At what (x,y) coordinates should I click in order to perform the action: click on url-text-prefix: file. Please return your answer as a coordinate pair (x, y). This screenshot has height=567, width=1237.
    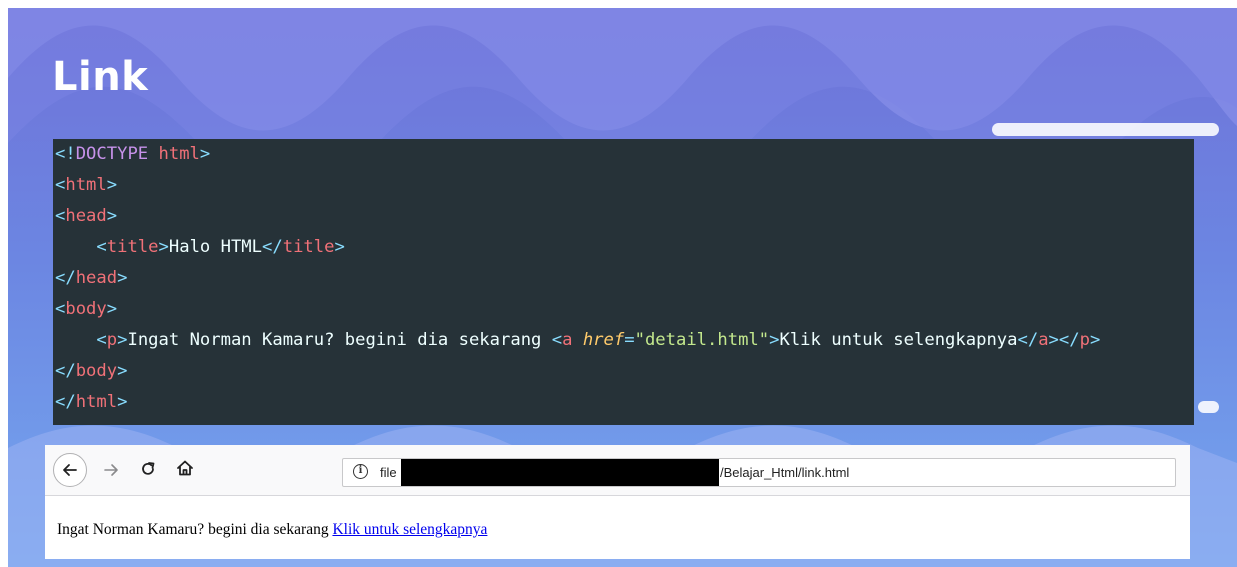
    Looking at the image, I should click on (388, 472).